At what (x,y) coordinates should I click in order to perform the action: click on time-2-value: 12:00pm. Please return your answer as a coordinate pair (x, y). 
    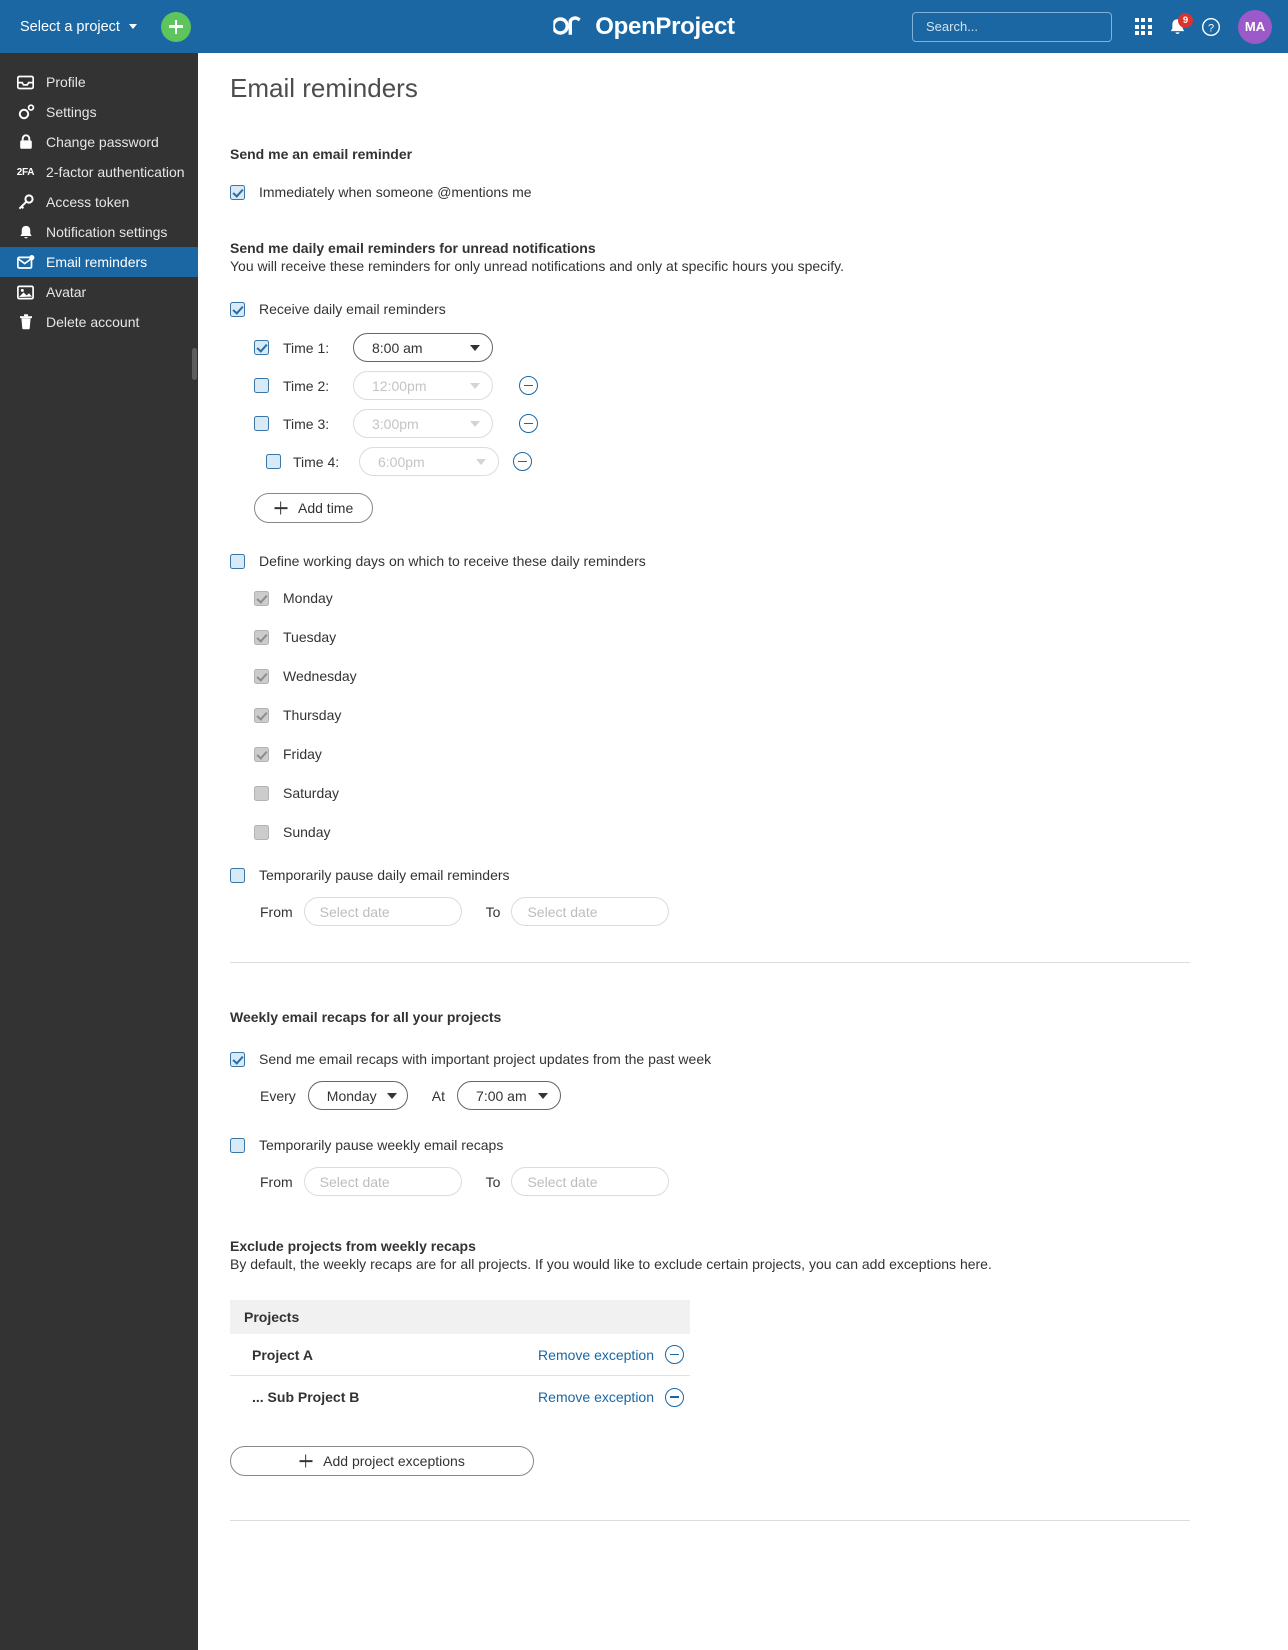
    Looking at the image, I should click on (399, 385).